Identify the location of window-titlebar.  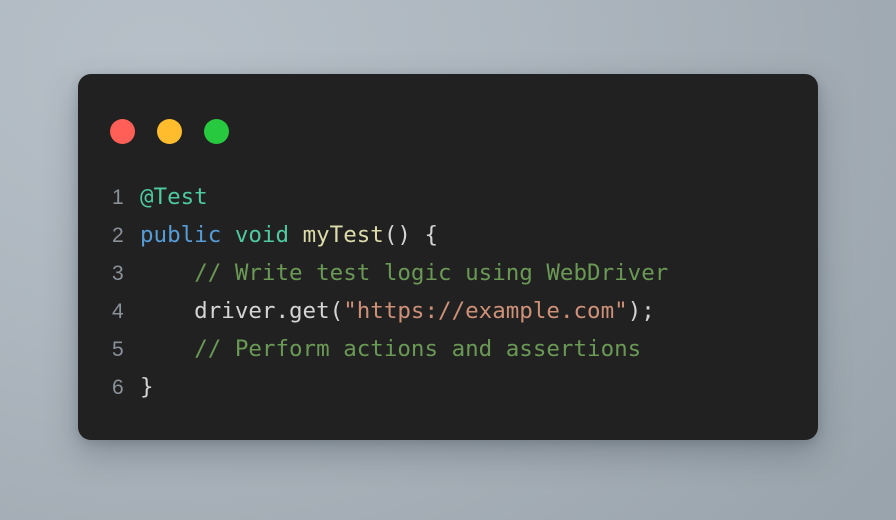
(169, 131).